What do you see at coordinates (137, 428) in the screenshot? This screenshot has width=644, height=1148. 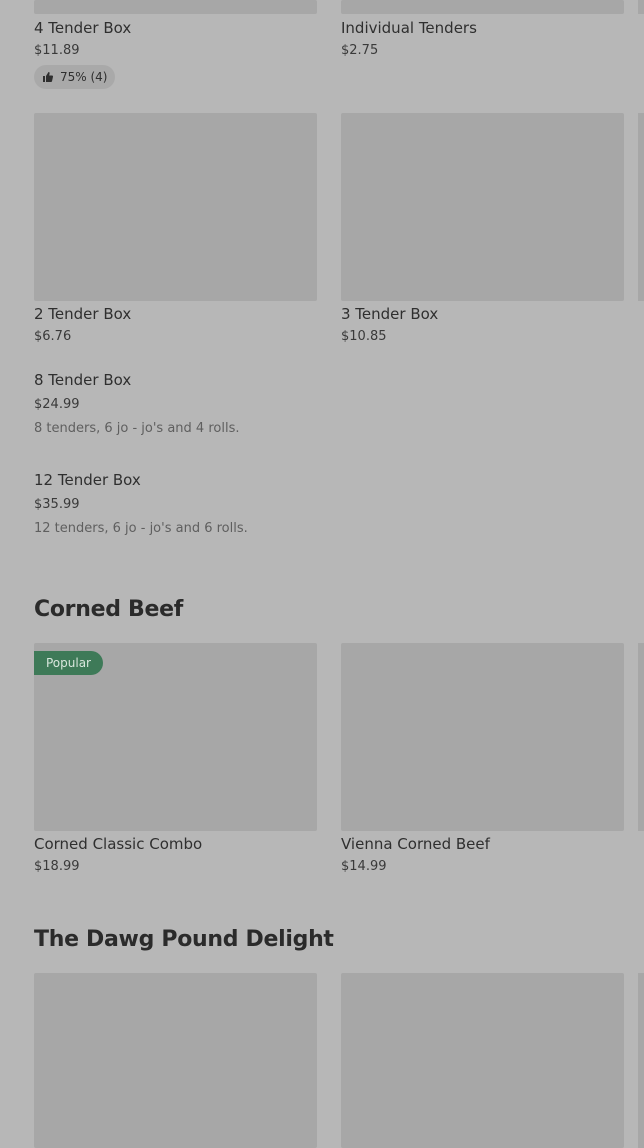 I see `item-description-8-tender-box: 8 tenders, 6 jo - jo's and 4 rolls.` at bounding box center [137, 428].